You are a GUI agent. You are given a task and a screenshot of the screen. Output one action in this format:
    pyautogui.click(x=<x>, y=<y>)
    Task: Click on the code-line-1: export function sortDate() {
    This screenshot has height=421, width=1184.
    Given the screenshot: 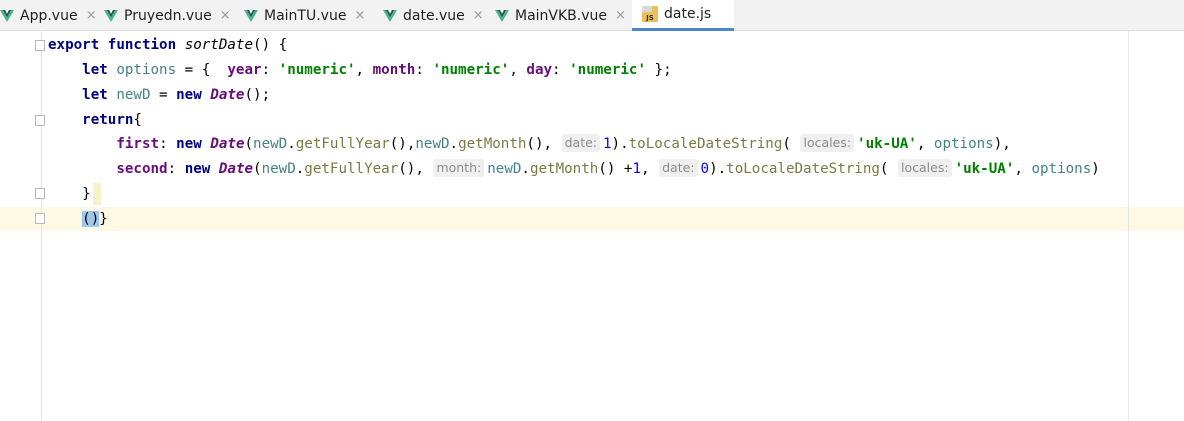 What is the action you would take?
    pyautogui.click(x=167, y=45)
    